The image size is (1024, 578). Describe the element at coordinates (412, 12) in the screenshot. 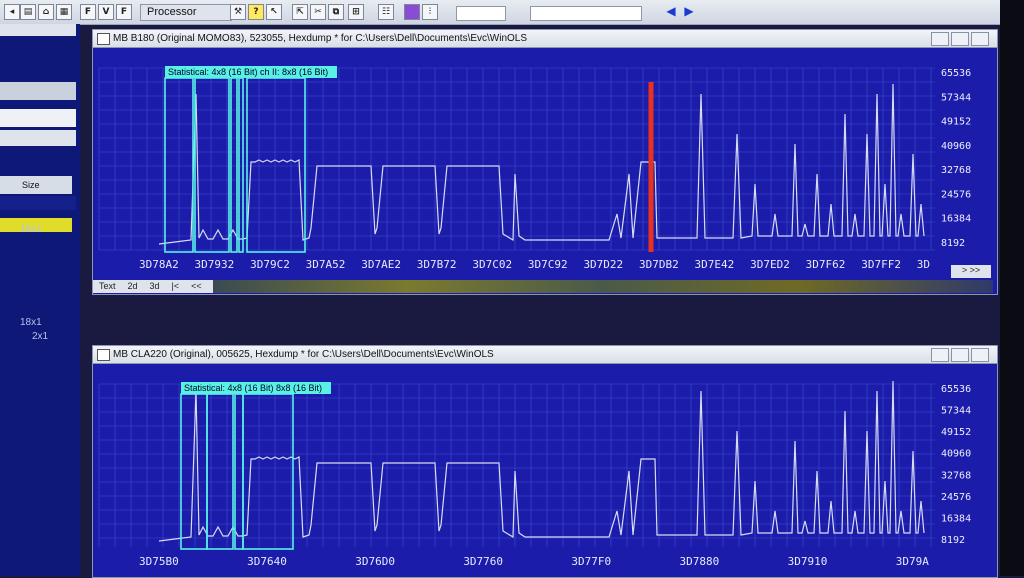

I see `mode-icon` at that location.